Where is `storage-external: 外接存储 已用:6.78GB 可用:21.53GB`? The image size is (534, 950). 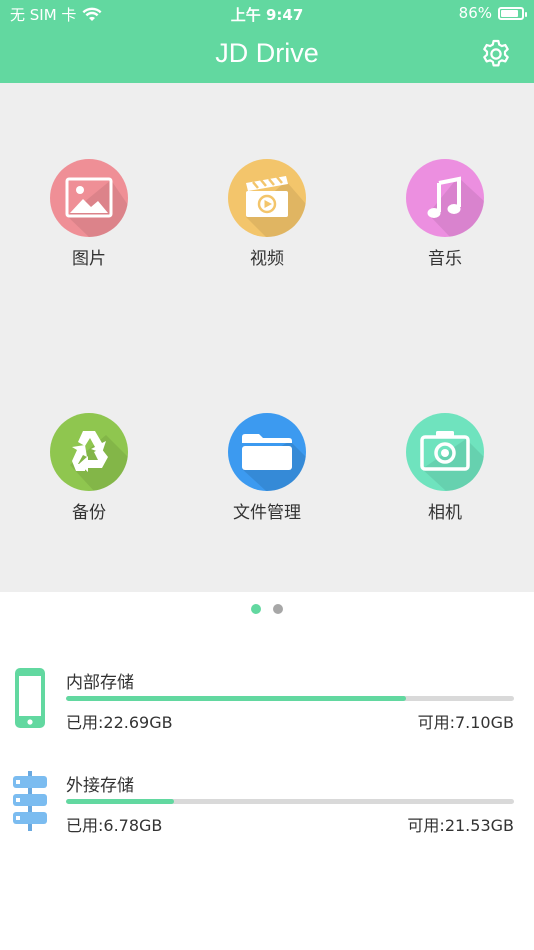 storage-external: 外接存储 已用:6.78GB 可用:21.53GB is located at coordinates (267, 806).